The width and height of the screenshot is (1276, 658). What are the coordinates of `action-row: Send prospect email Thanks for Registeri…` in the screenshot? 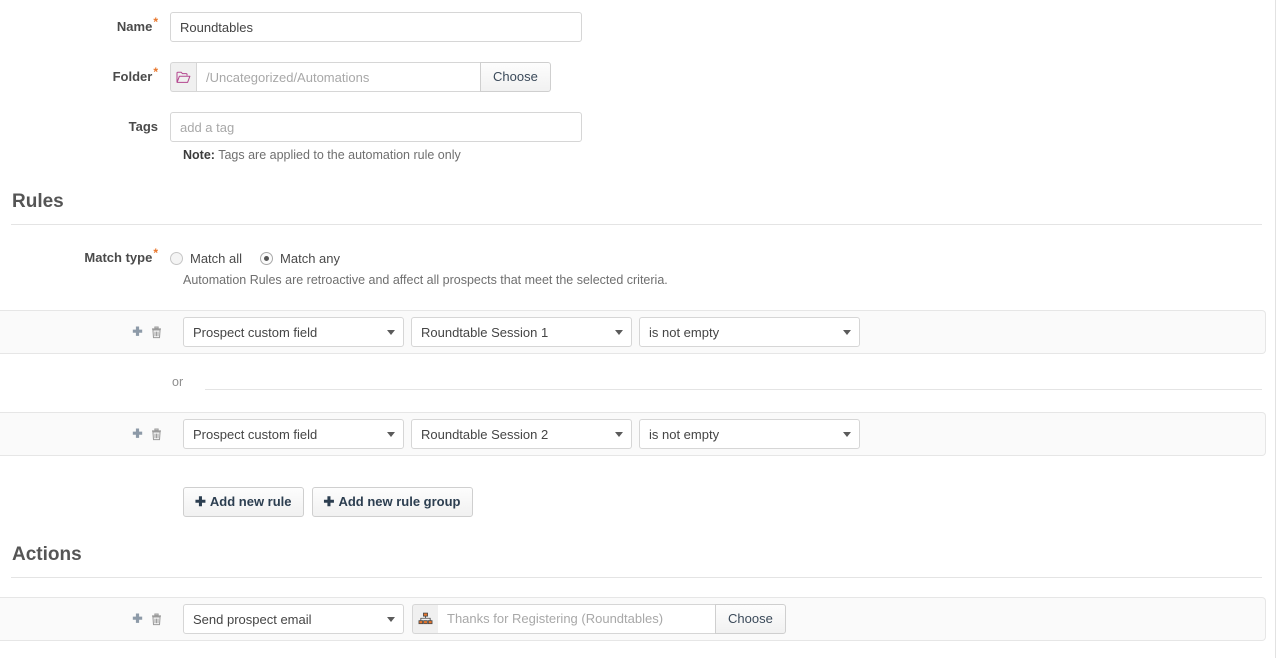 It's located at (633, 619).